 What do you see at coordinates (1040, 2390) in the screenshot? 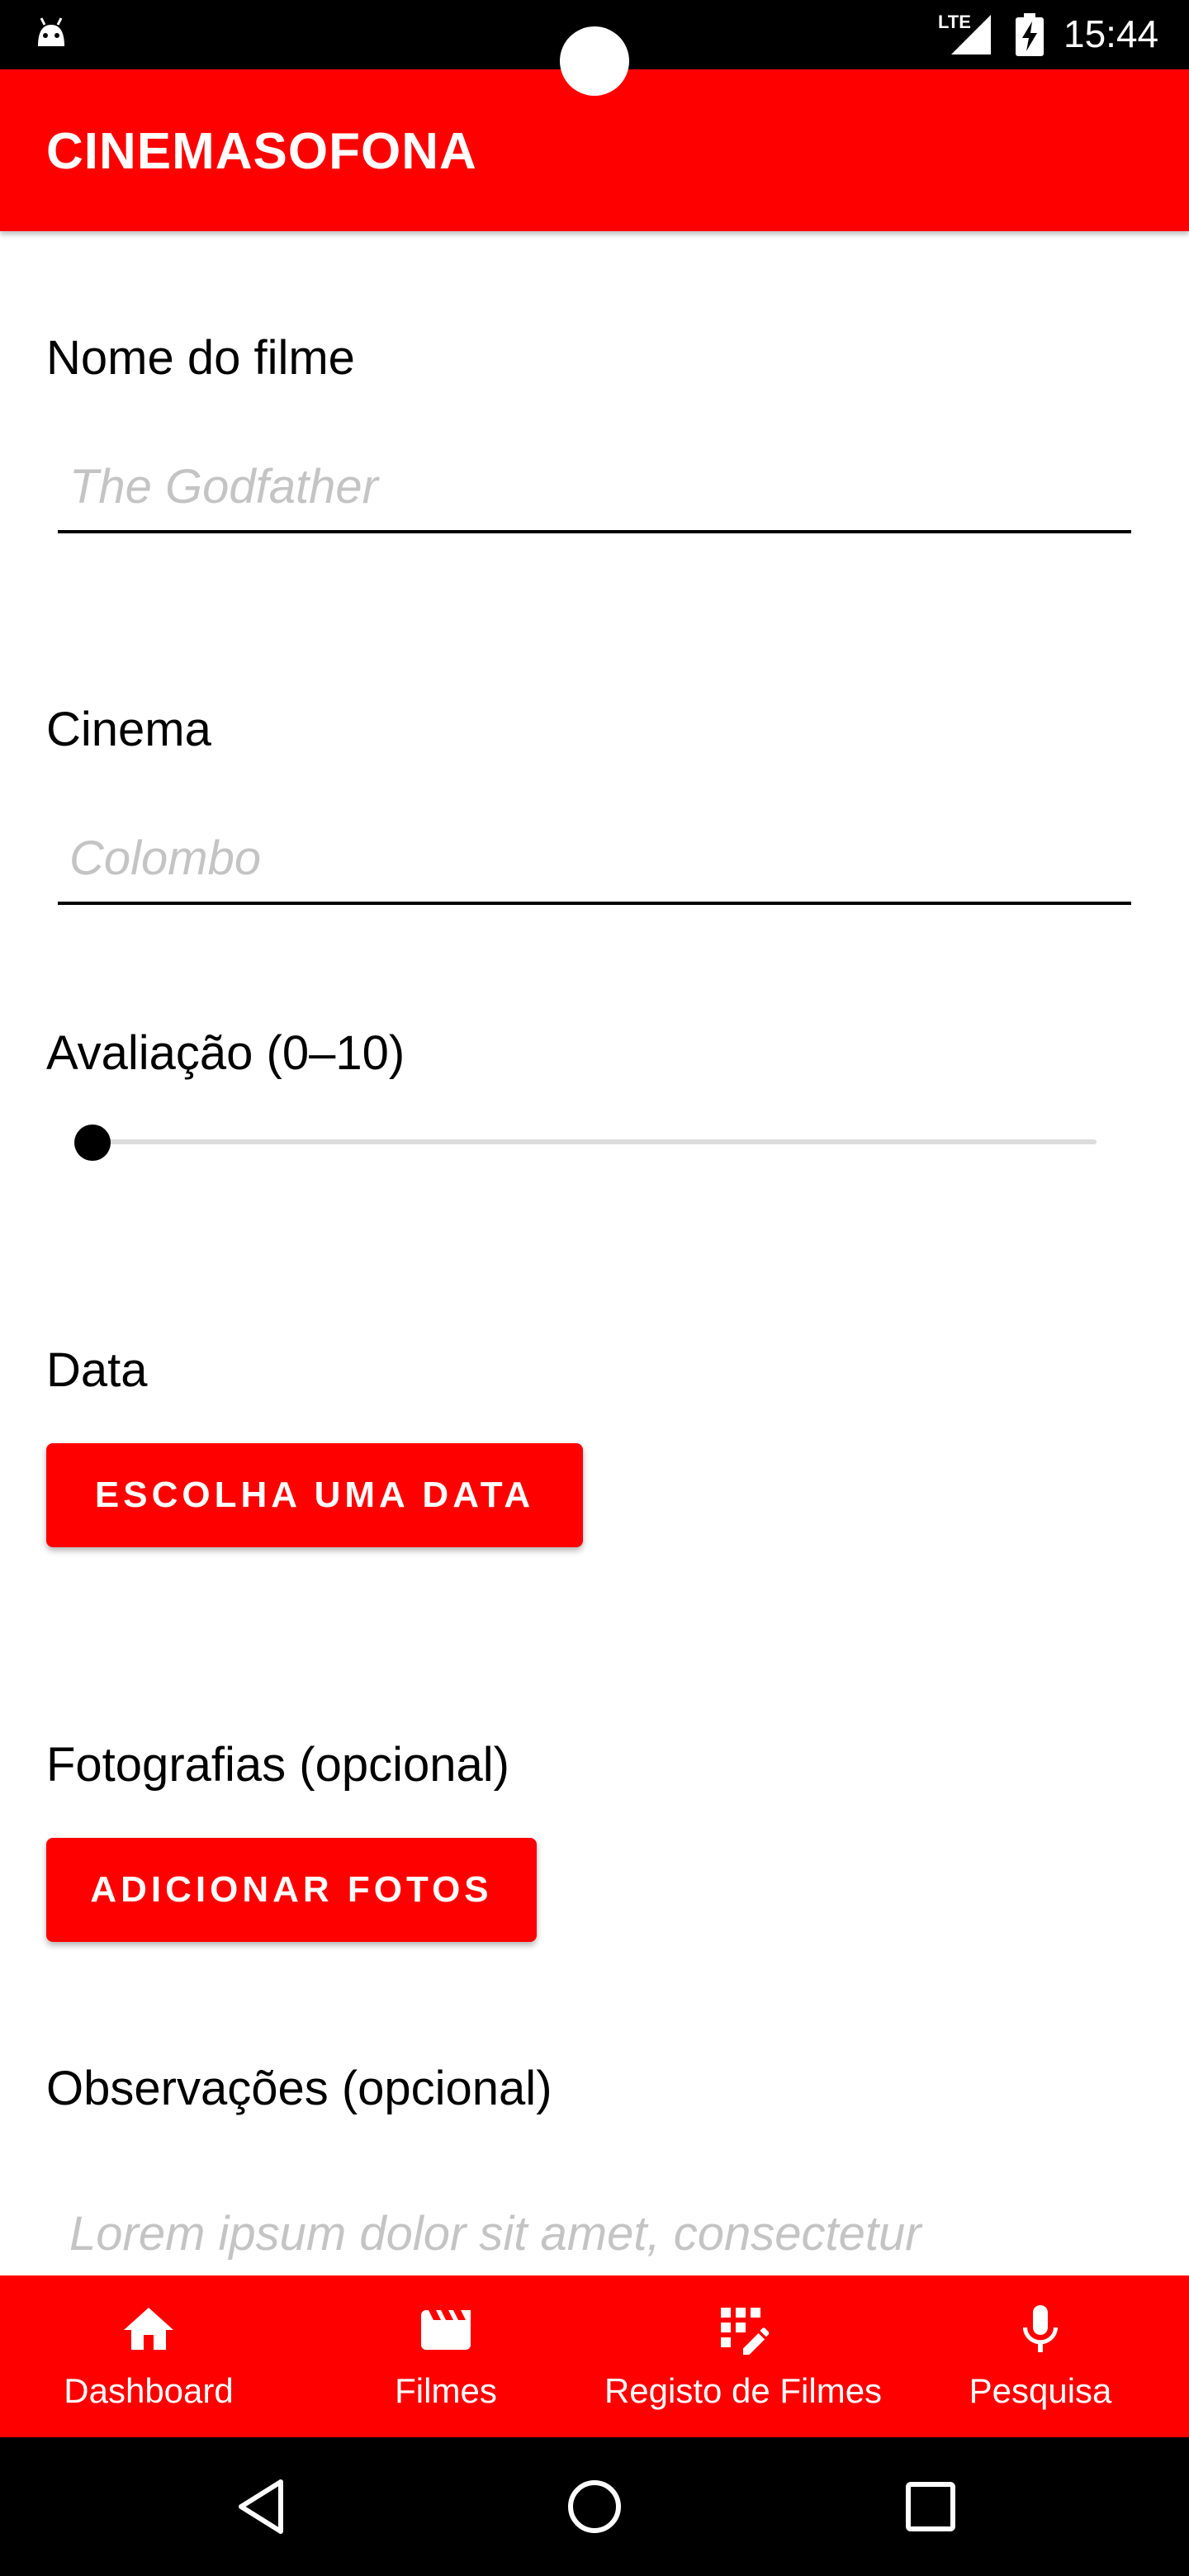
I see `nav-label-pesquisa: Pesquisa` at bounding box center [1040, 2390].